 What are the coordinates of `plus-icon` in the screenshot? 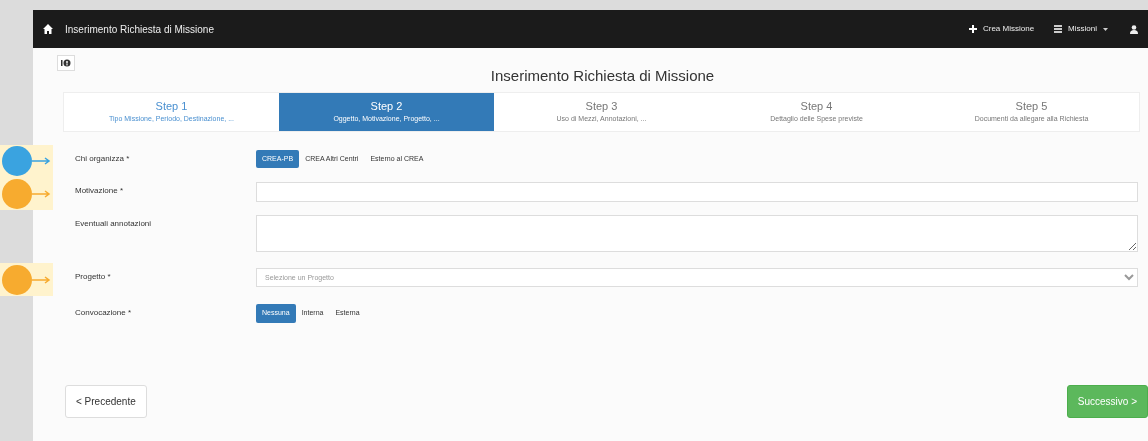 It's located at (972, 29).